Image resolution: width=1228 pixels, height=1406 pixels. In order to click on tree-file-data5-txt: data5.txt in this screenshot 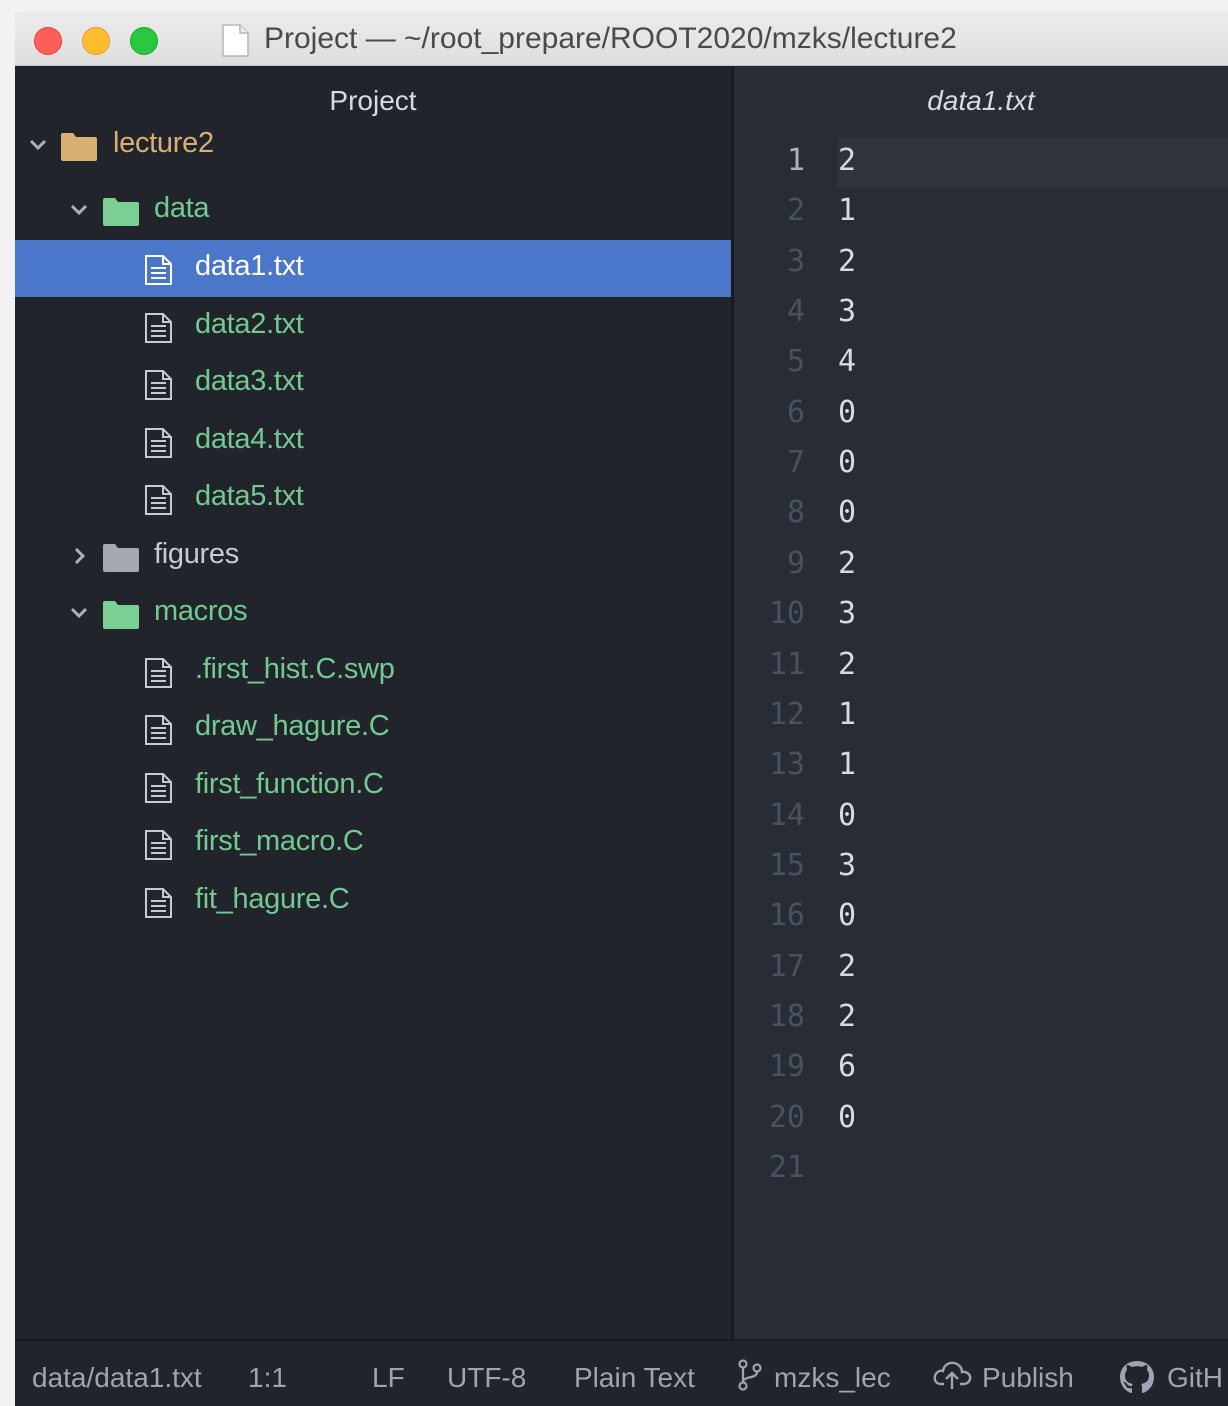, I will do `click(373, 498)`.